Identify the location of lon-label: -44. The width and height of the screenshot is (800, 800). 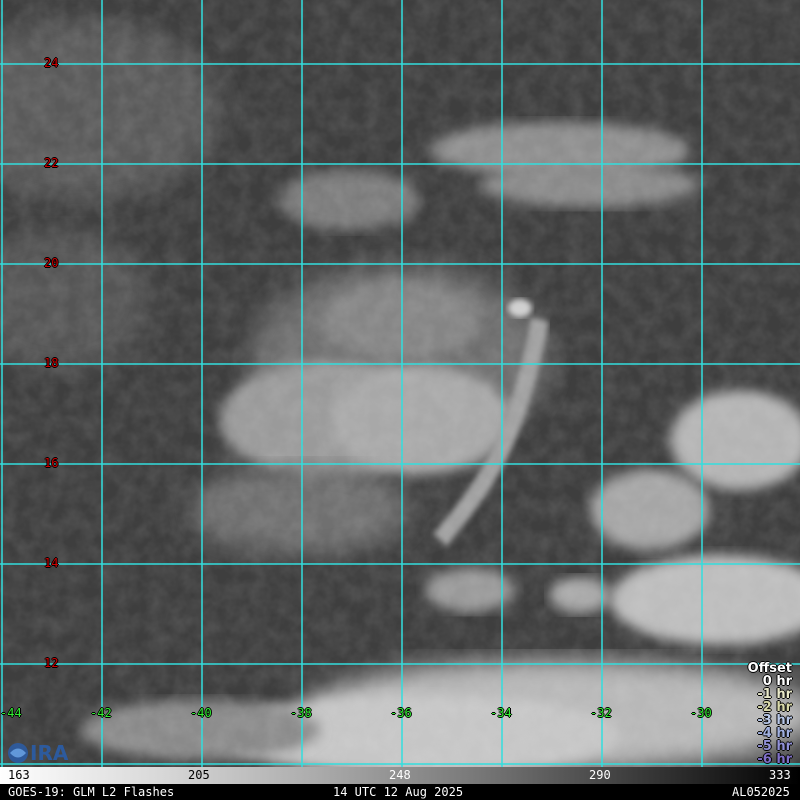
(11, 713).